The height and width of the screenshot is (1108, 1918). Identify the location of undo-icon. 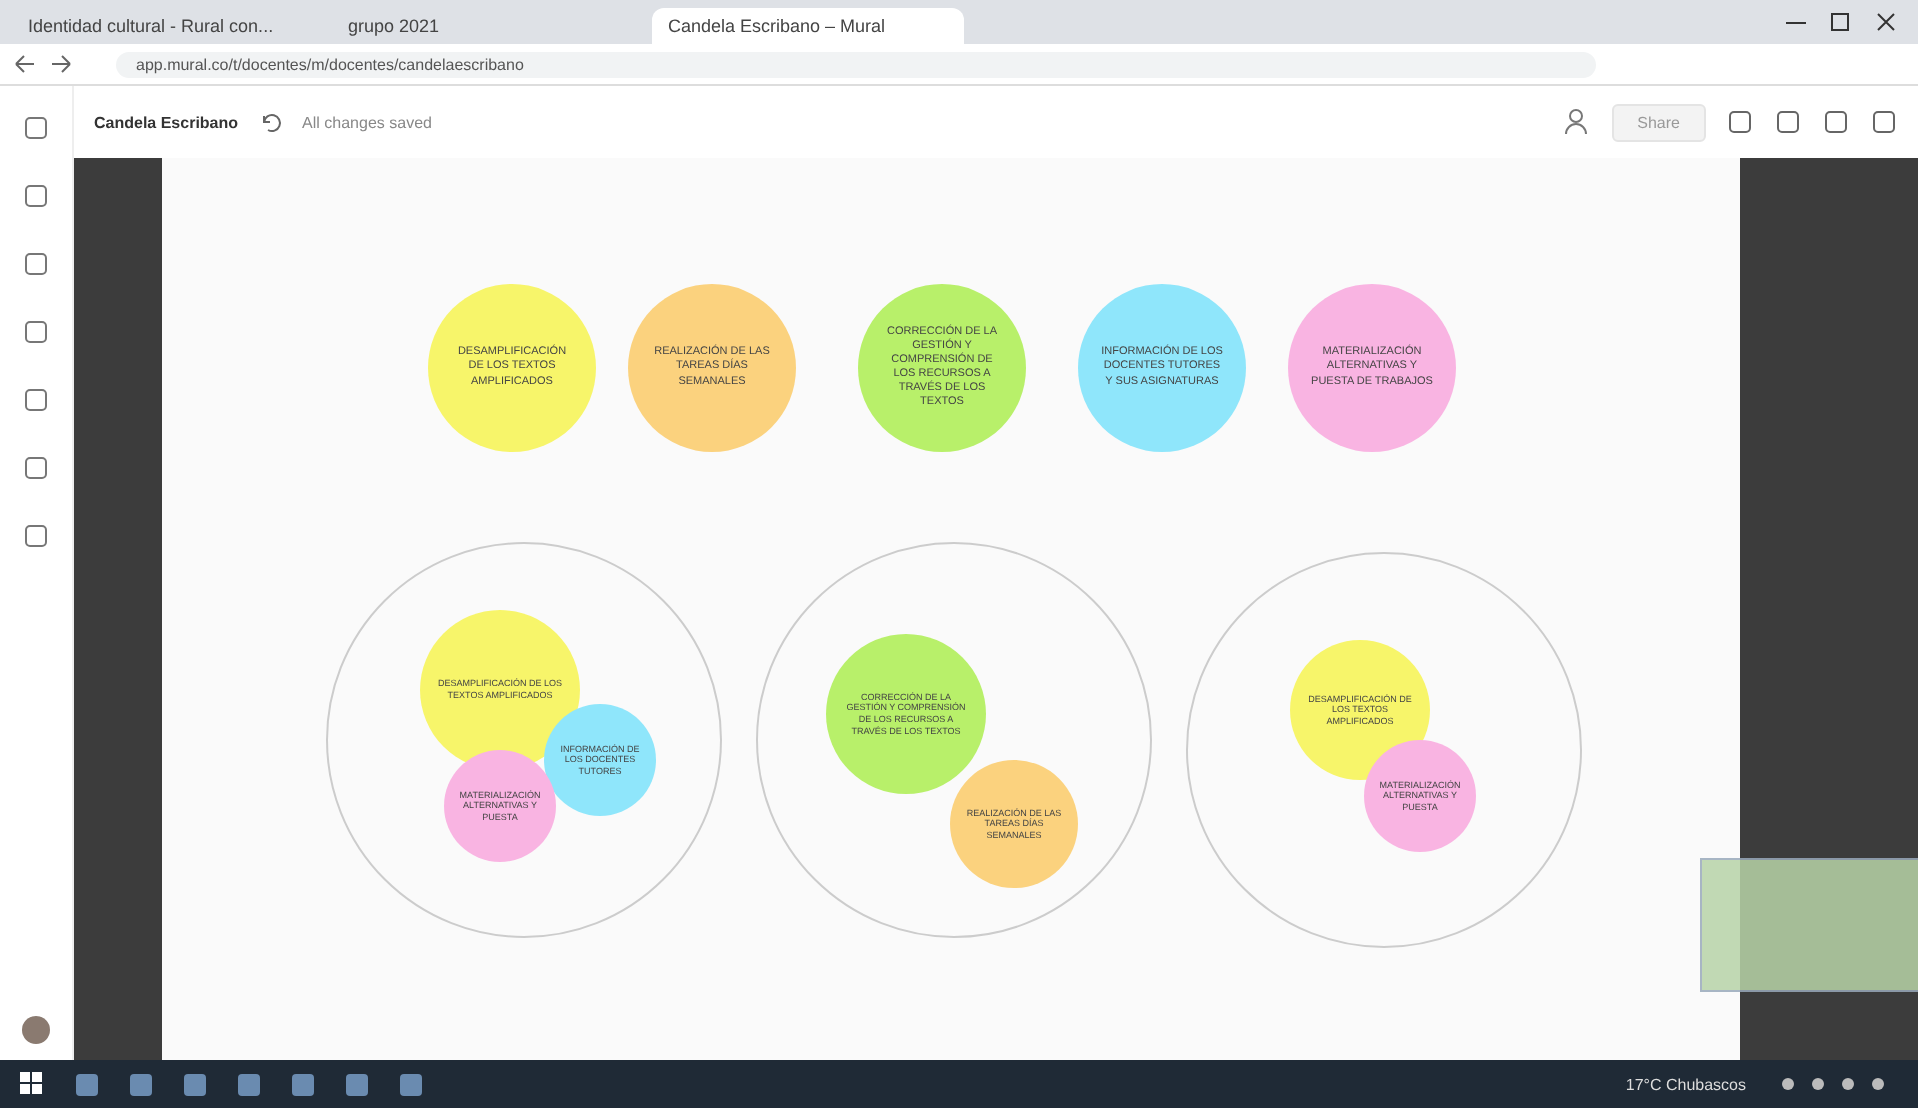
(270, 122).